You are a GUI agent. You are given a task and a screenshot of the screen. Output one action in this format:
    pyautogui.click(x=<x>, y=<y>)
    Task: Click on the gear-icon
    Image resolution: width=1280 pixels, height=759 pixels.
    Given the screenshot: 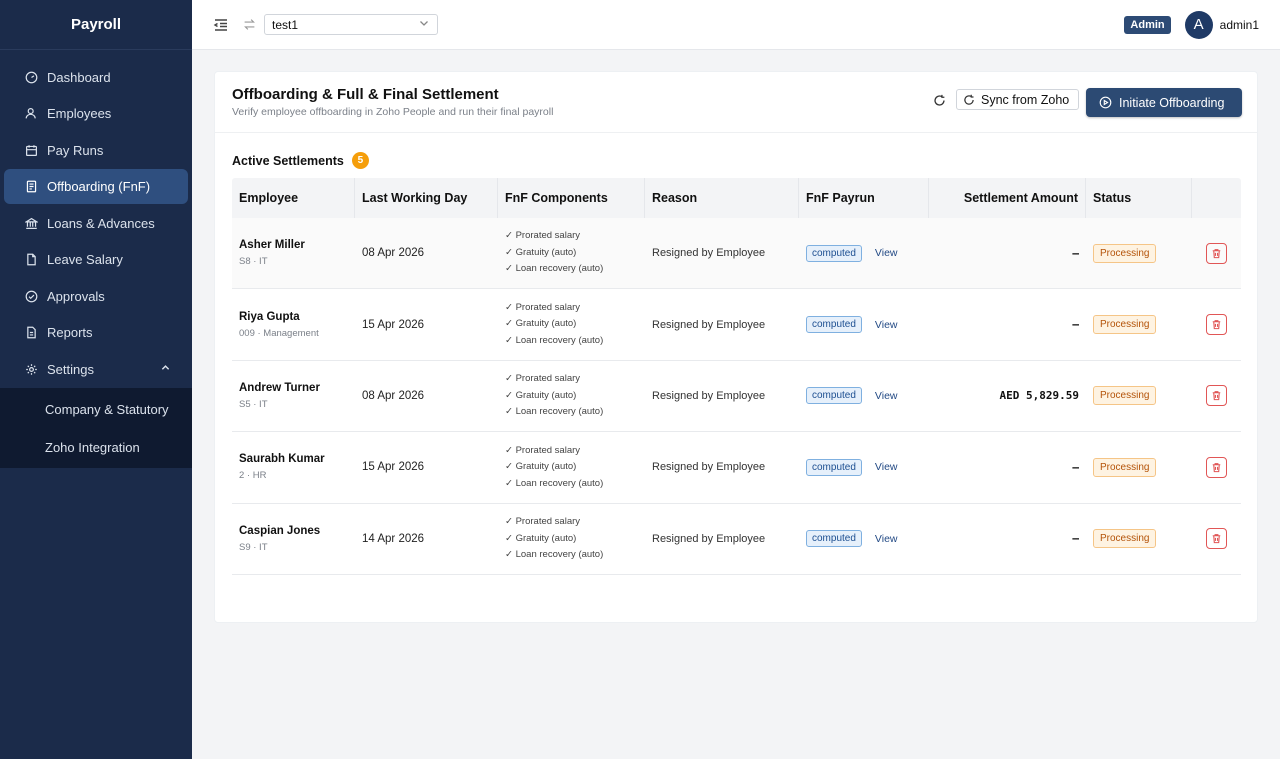 What is the action you would take?
    pyautogui.click(x=31, y=369)
    